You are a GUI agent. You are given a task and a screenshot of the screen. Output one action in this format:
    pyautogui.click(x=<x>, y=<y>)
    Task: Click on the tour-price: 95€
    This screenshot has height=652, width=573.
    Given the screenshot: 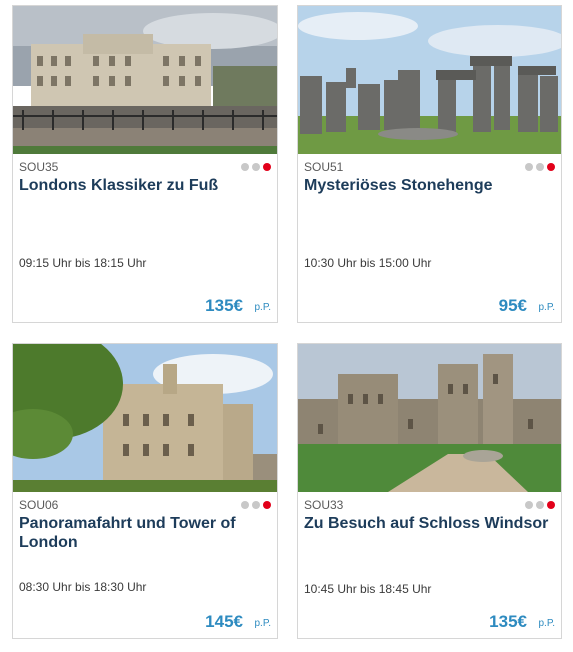 What is the action you would take?
    pyautogui.click(x=512, y=305)
    